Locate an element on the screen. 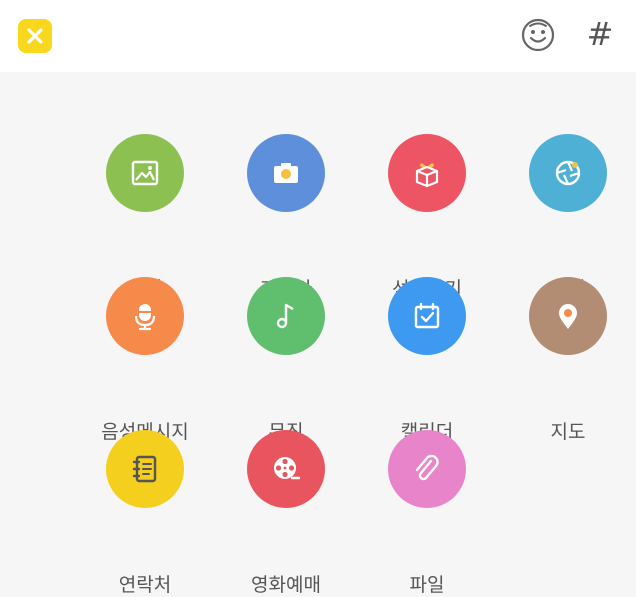 This screenshot has height=597, width=636. movie-booking-circle is located at coordinates (286, 469).